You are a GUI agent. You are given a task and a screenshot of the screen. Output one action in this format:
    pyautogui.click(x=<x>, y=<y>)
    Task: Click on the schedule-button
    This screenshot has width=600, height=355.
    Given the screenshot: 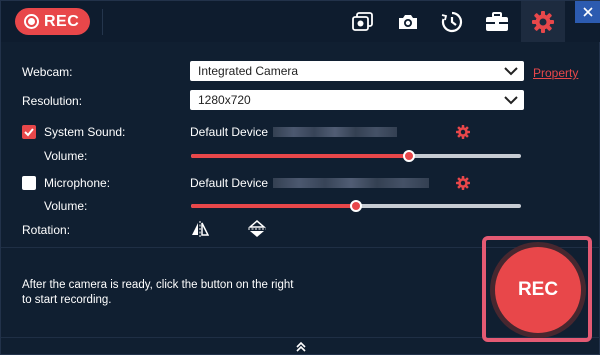 What is the action you would take?
    pyautogui.click(x=452, y=21)
    